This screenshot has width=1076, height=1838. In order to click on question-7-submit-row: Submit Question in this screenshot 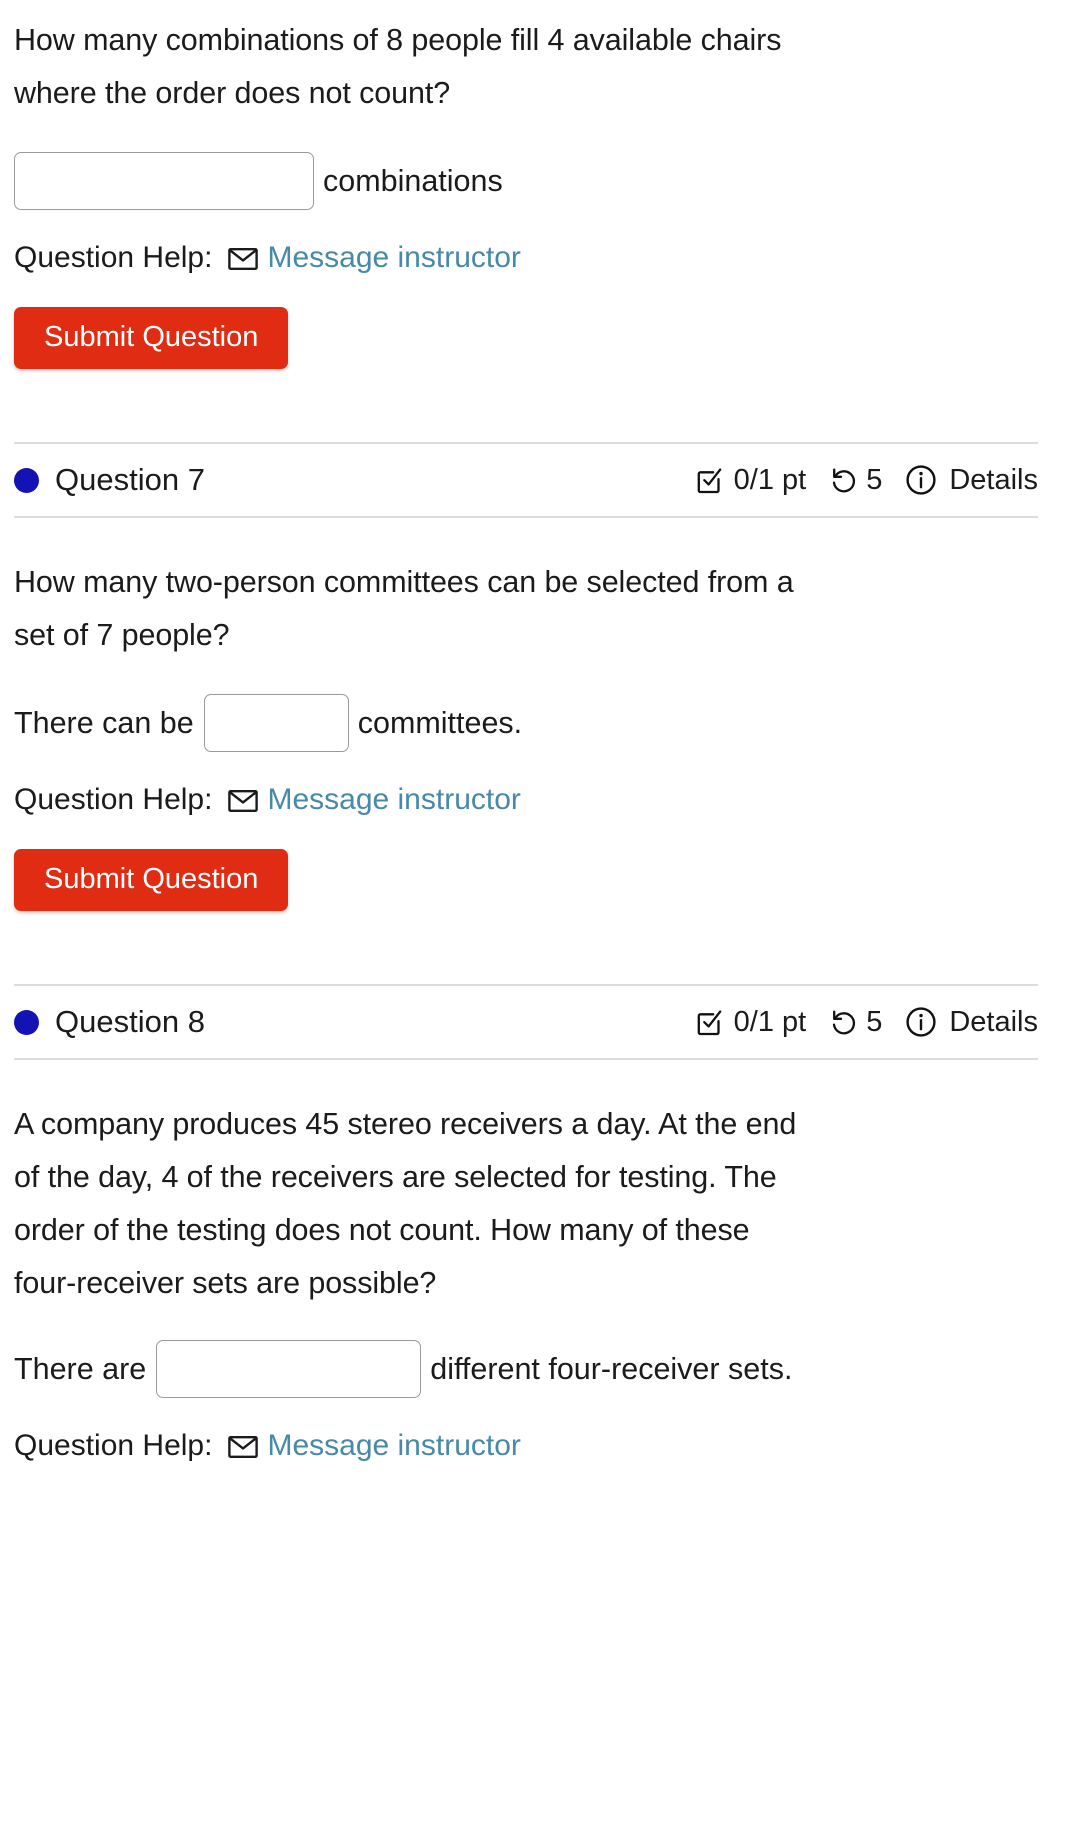, I will do `click(526, 880)`.